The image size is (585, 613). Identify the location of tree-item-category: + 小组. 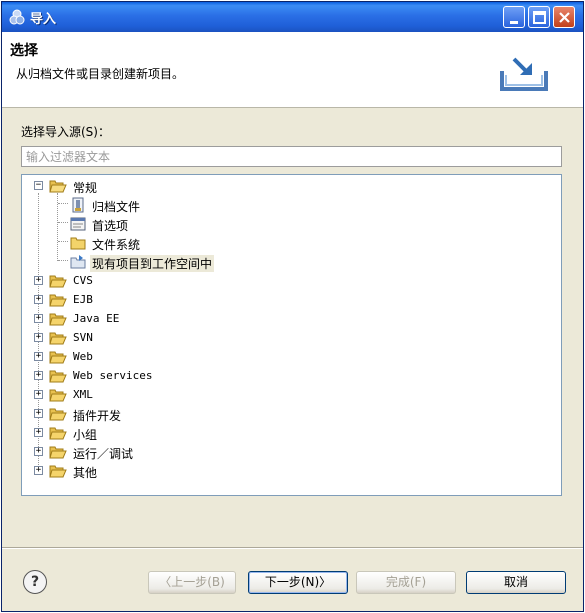
(291, 433).